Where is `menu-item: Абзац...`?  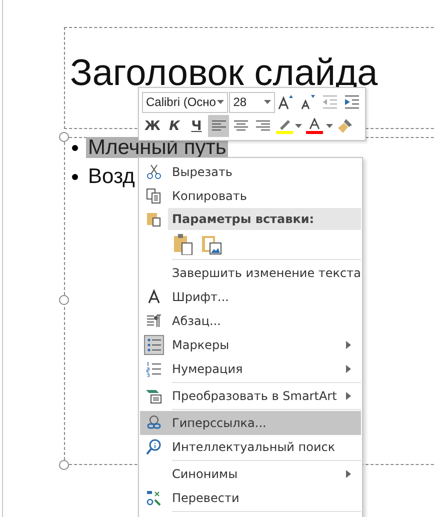 menu-item: Абзац... is located at coordinates (250, 321).